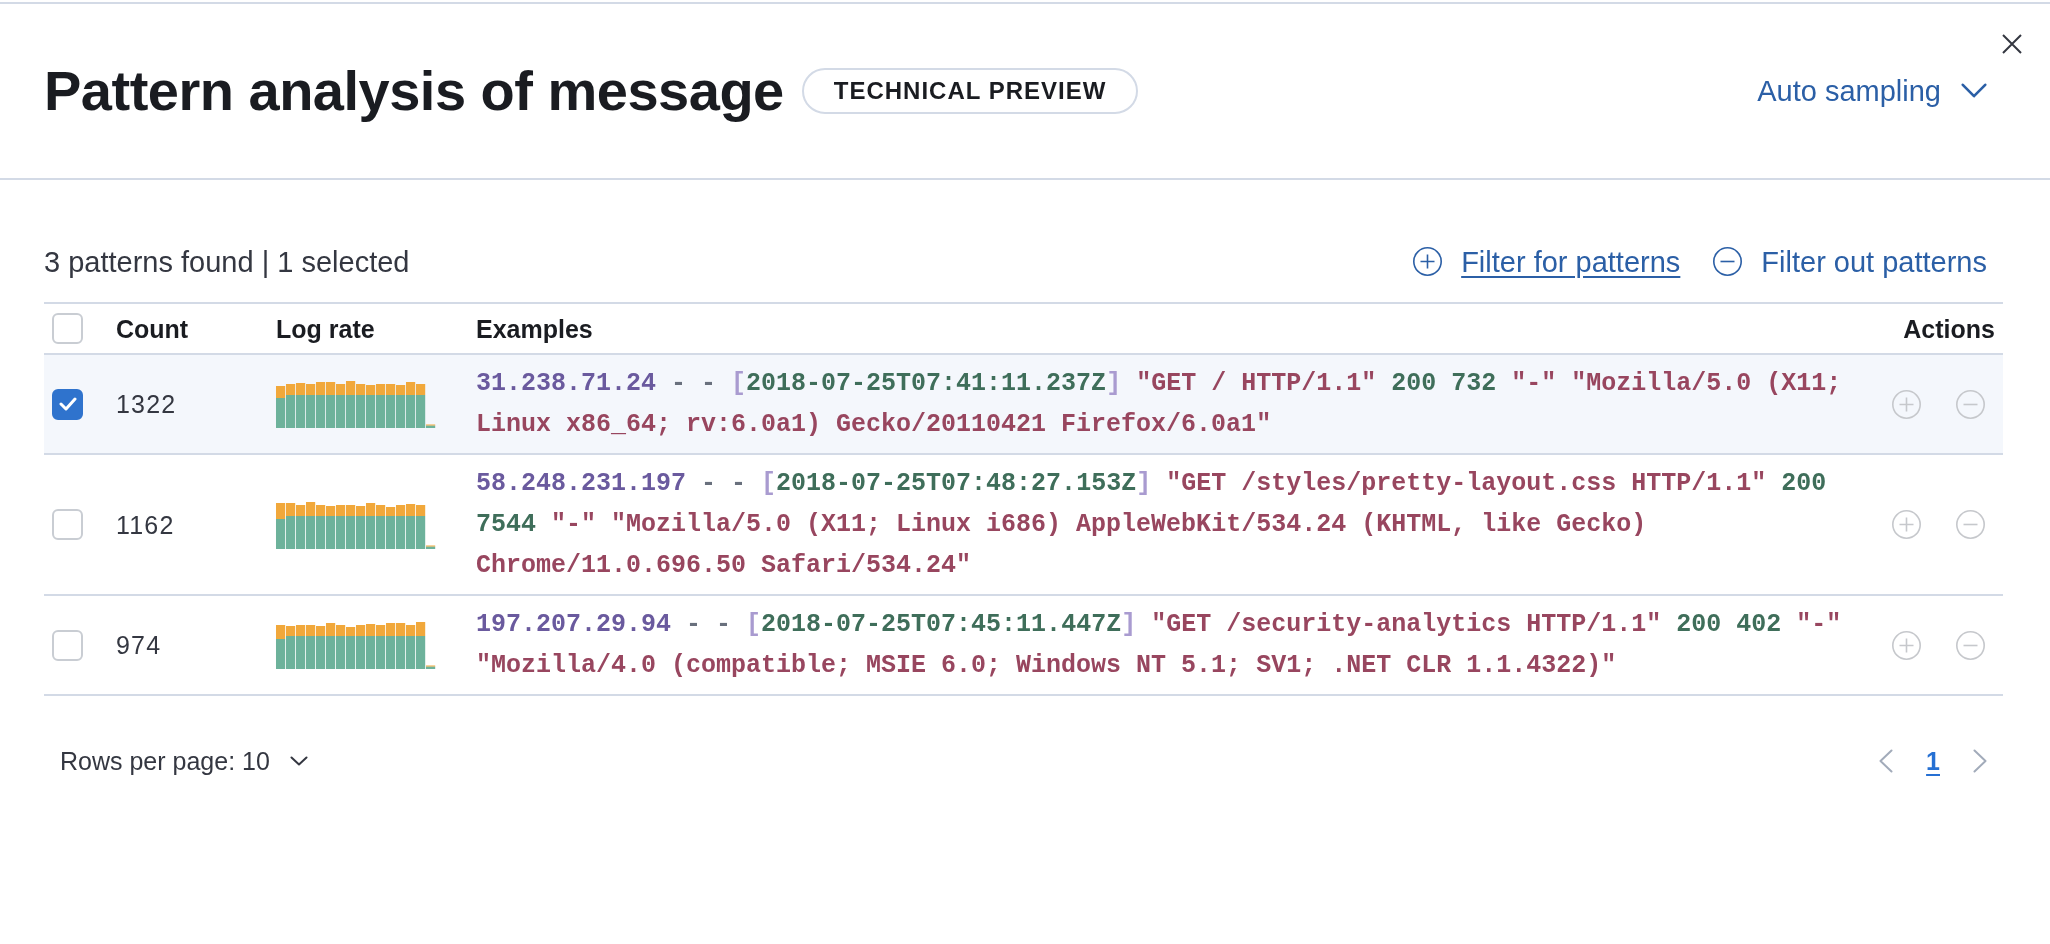 This screenshot has width=2050, height=944. What do you see at coordinates (145, 524) in the screenshot?
I see `count-value: 1162` at bounding box center [145, 524].